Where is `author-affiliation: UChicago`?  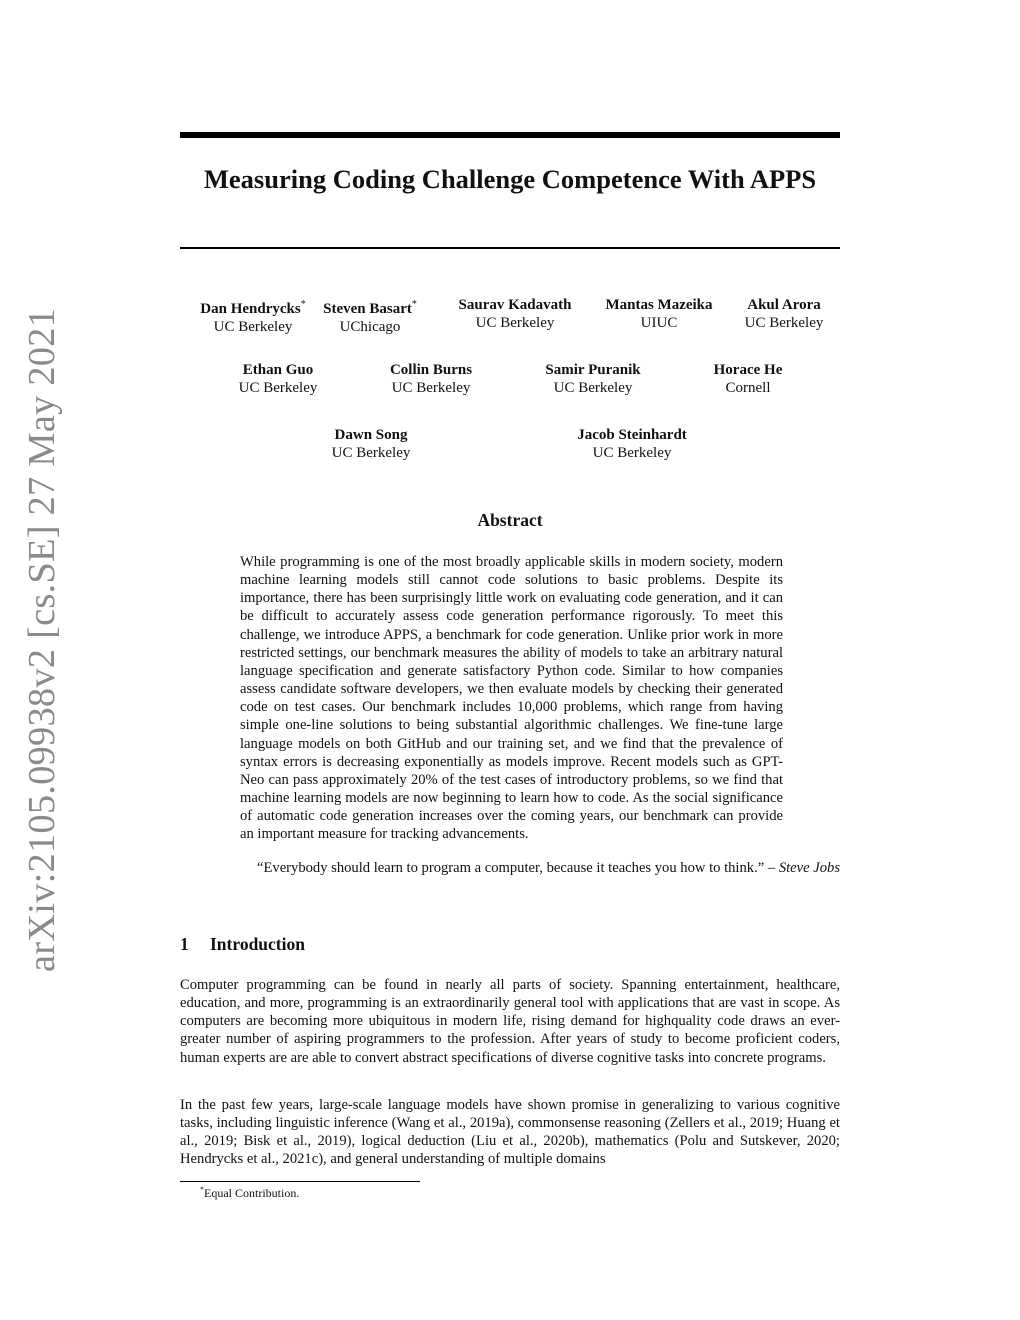 author-affiliation: UChicago is located at coordinates (370, 327).